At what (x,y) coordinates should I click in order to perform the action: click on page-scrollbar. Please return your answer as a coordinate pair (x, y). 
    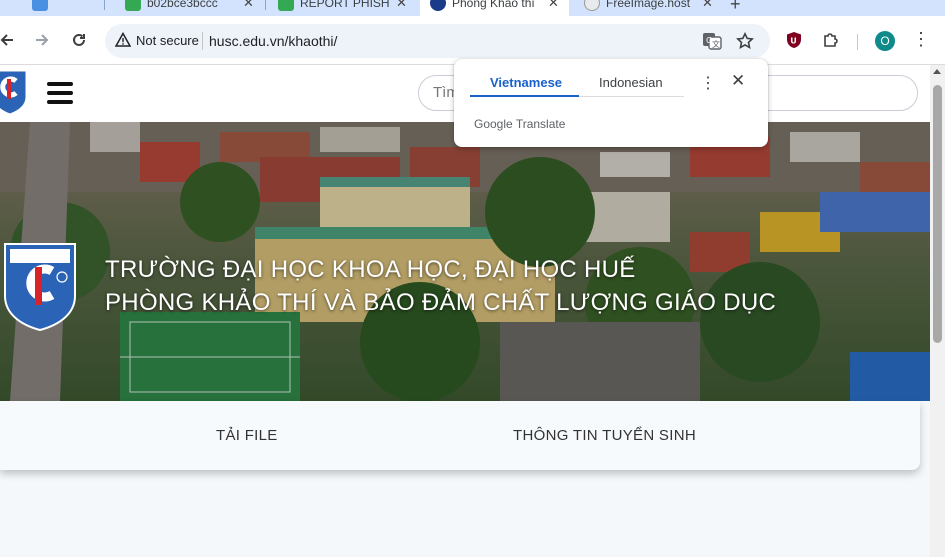
    Looking at the image, I should click on (937, 311).